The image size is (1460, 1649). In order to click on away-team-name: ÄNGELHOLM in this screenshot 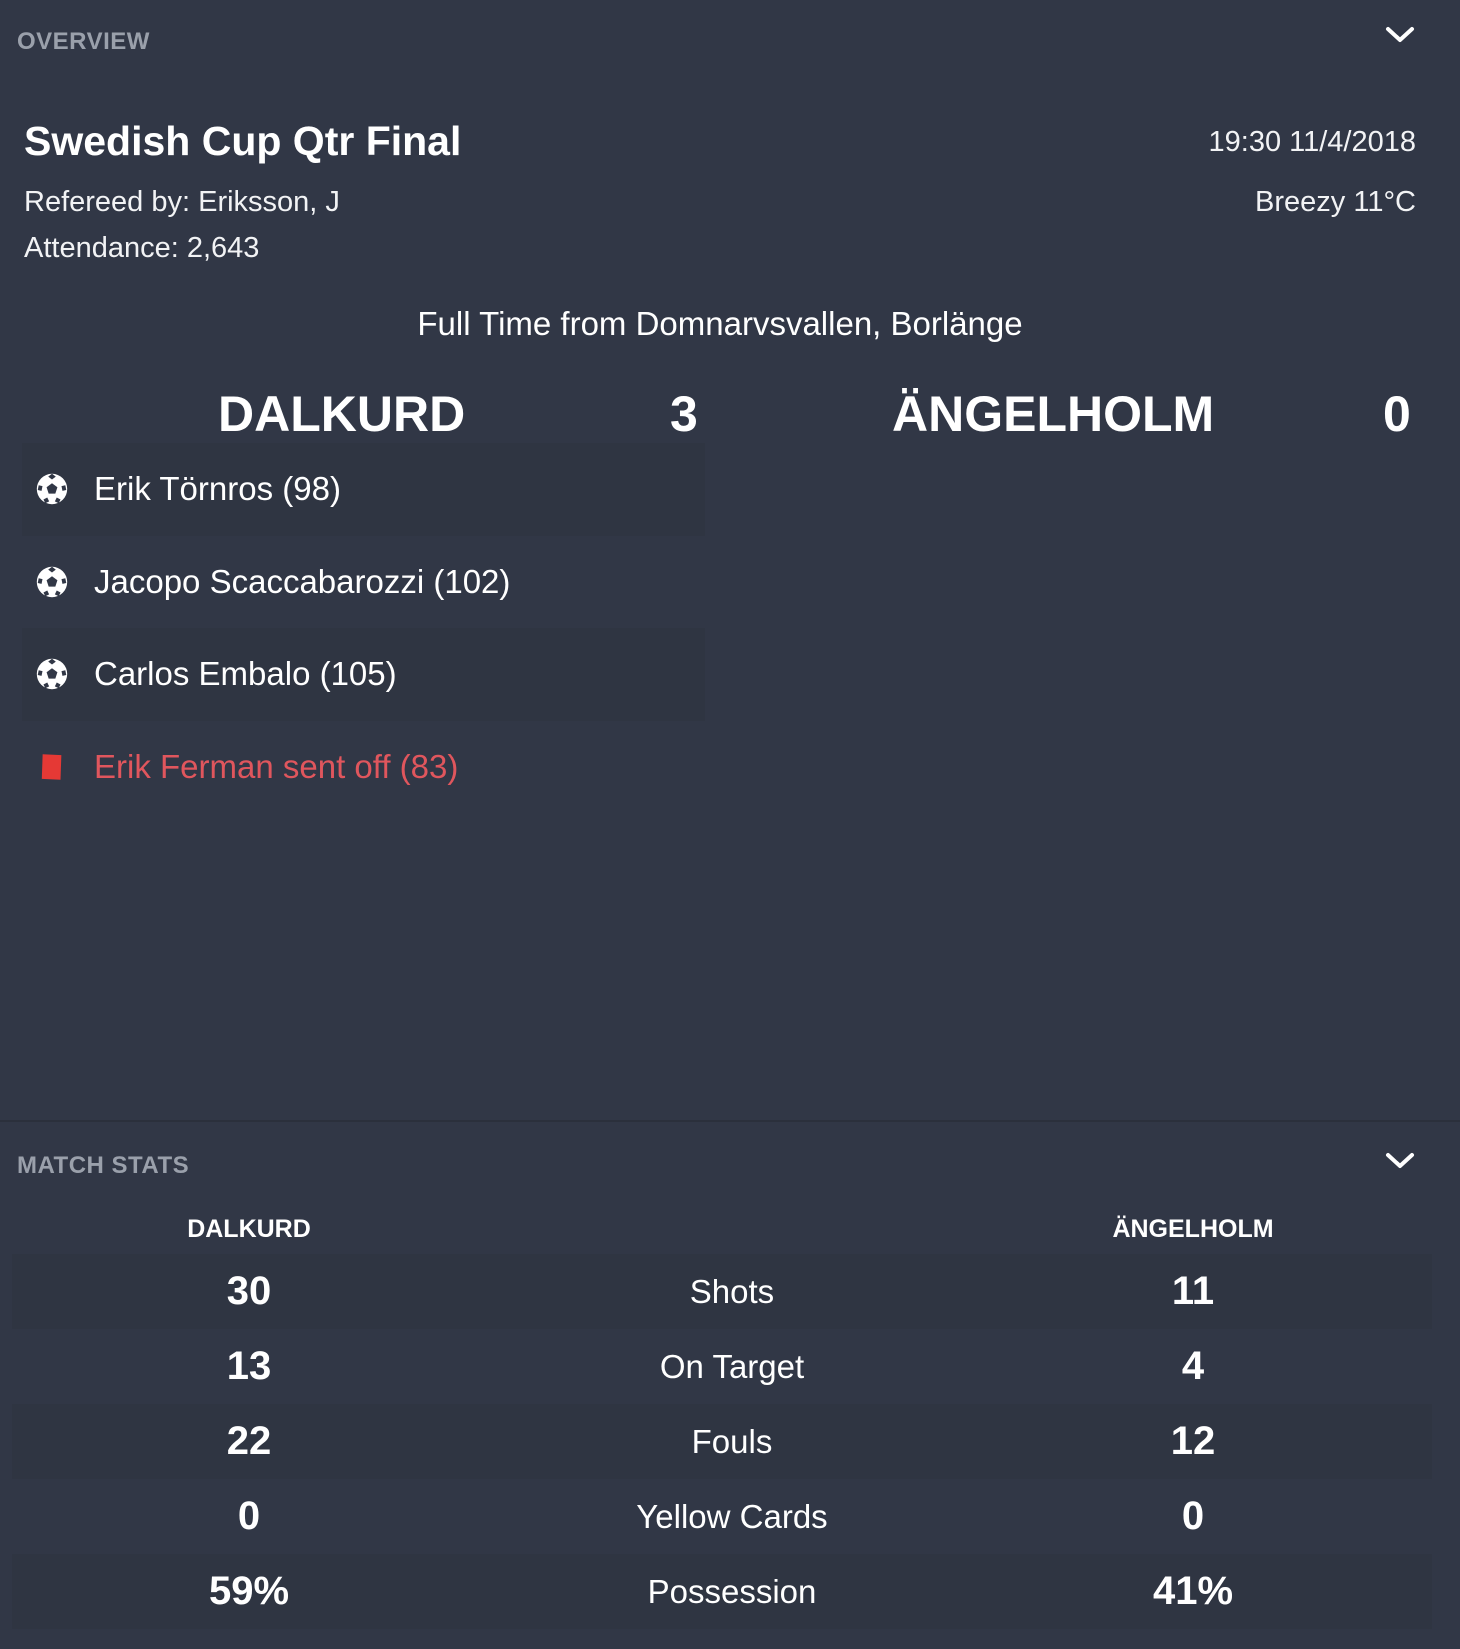, I will do `click(1053, 414)`.